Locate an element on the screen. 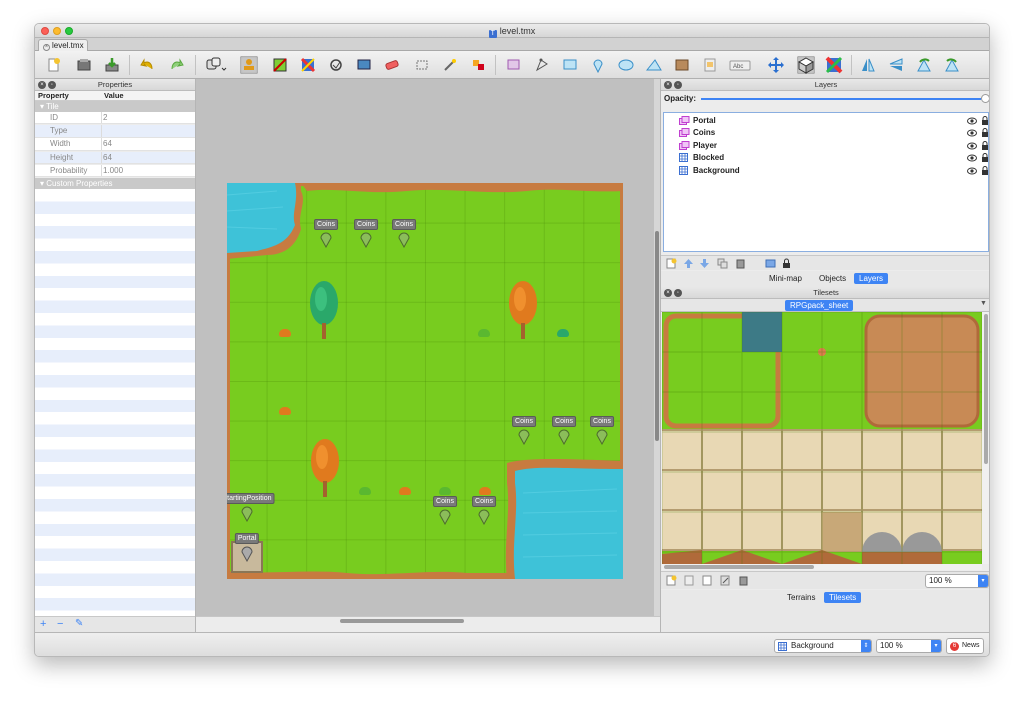  rotate-right-button is located at coordinates (952, 65).